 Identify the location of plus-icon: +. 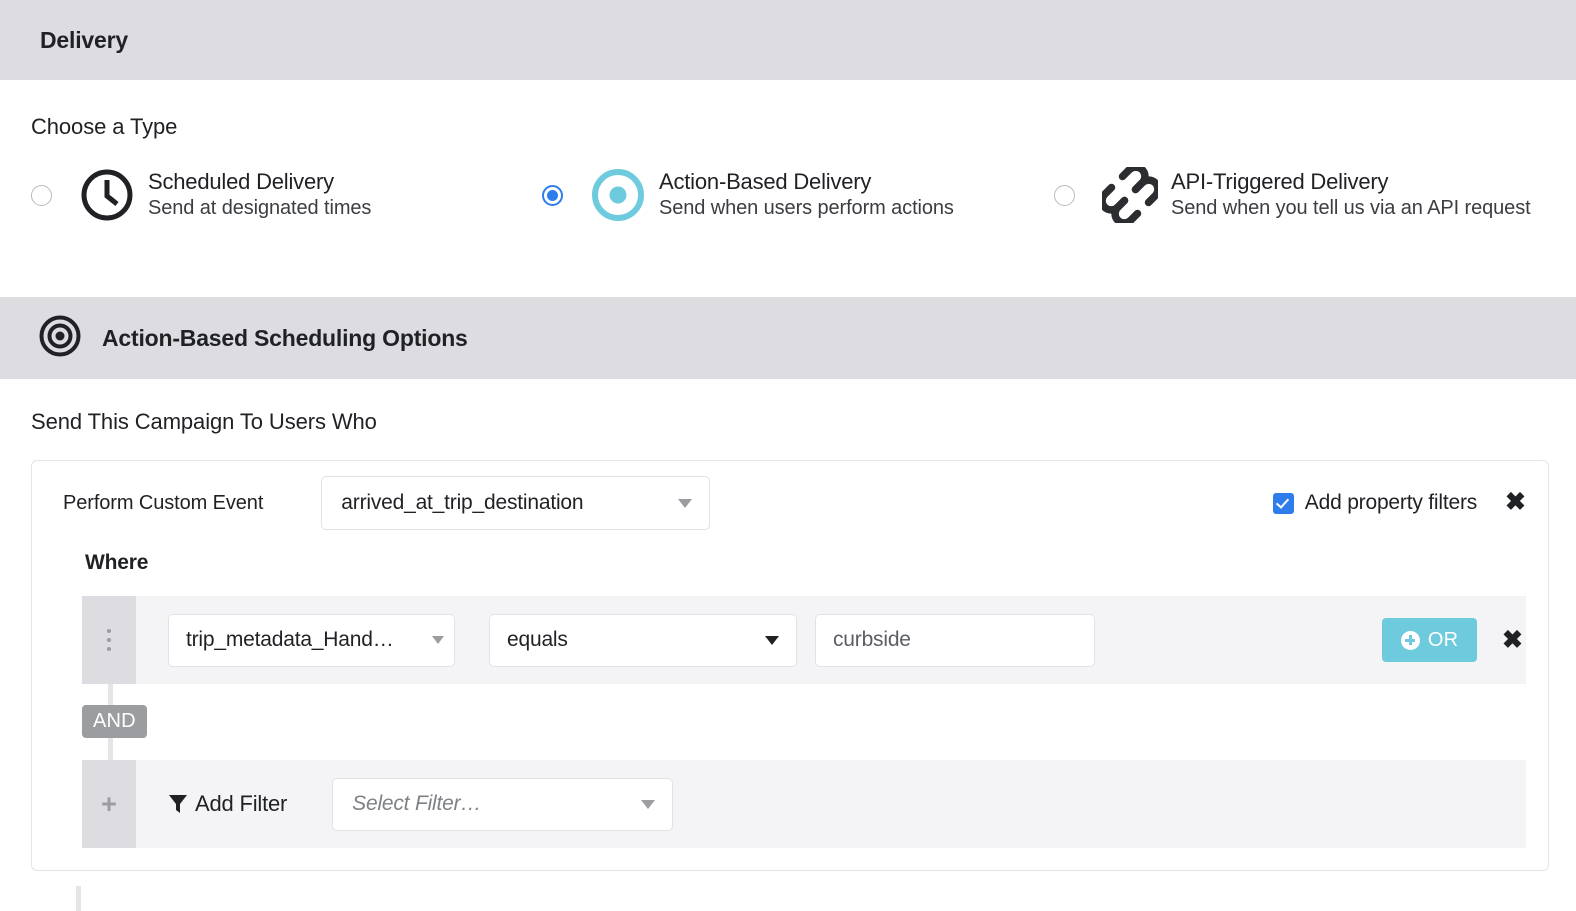
(109, 803).